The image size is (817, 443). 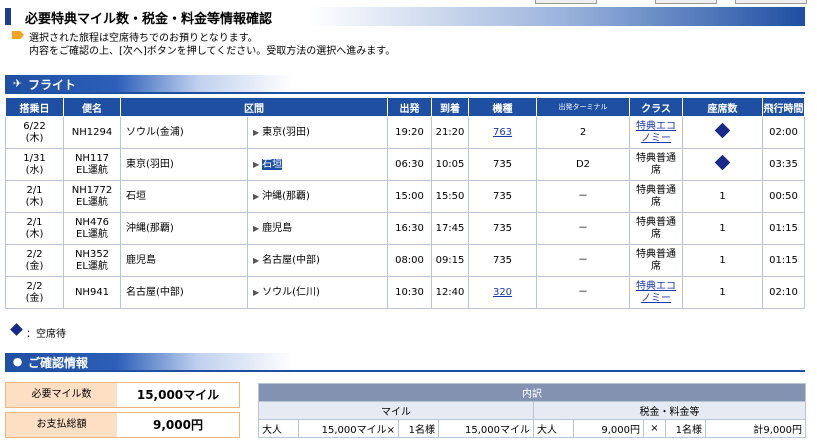 I want to click on date-cell: 2/1 (木), so click(x=34, y=196).